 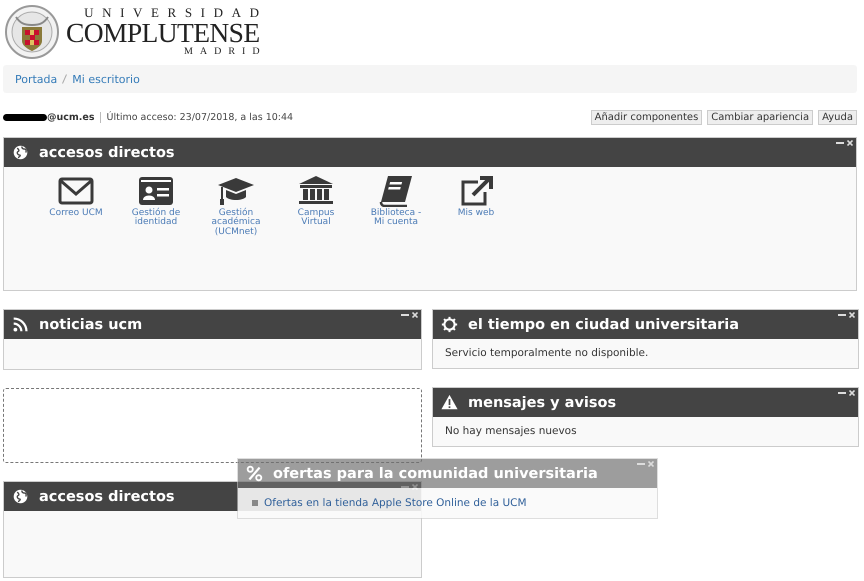 What do you see at coordinates (65, 79) in the screenshot?
I see `breadcrumb-separator` at bounding box center [65, 79].